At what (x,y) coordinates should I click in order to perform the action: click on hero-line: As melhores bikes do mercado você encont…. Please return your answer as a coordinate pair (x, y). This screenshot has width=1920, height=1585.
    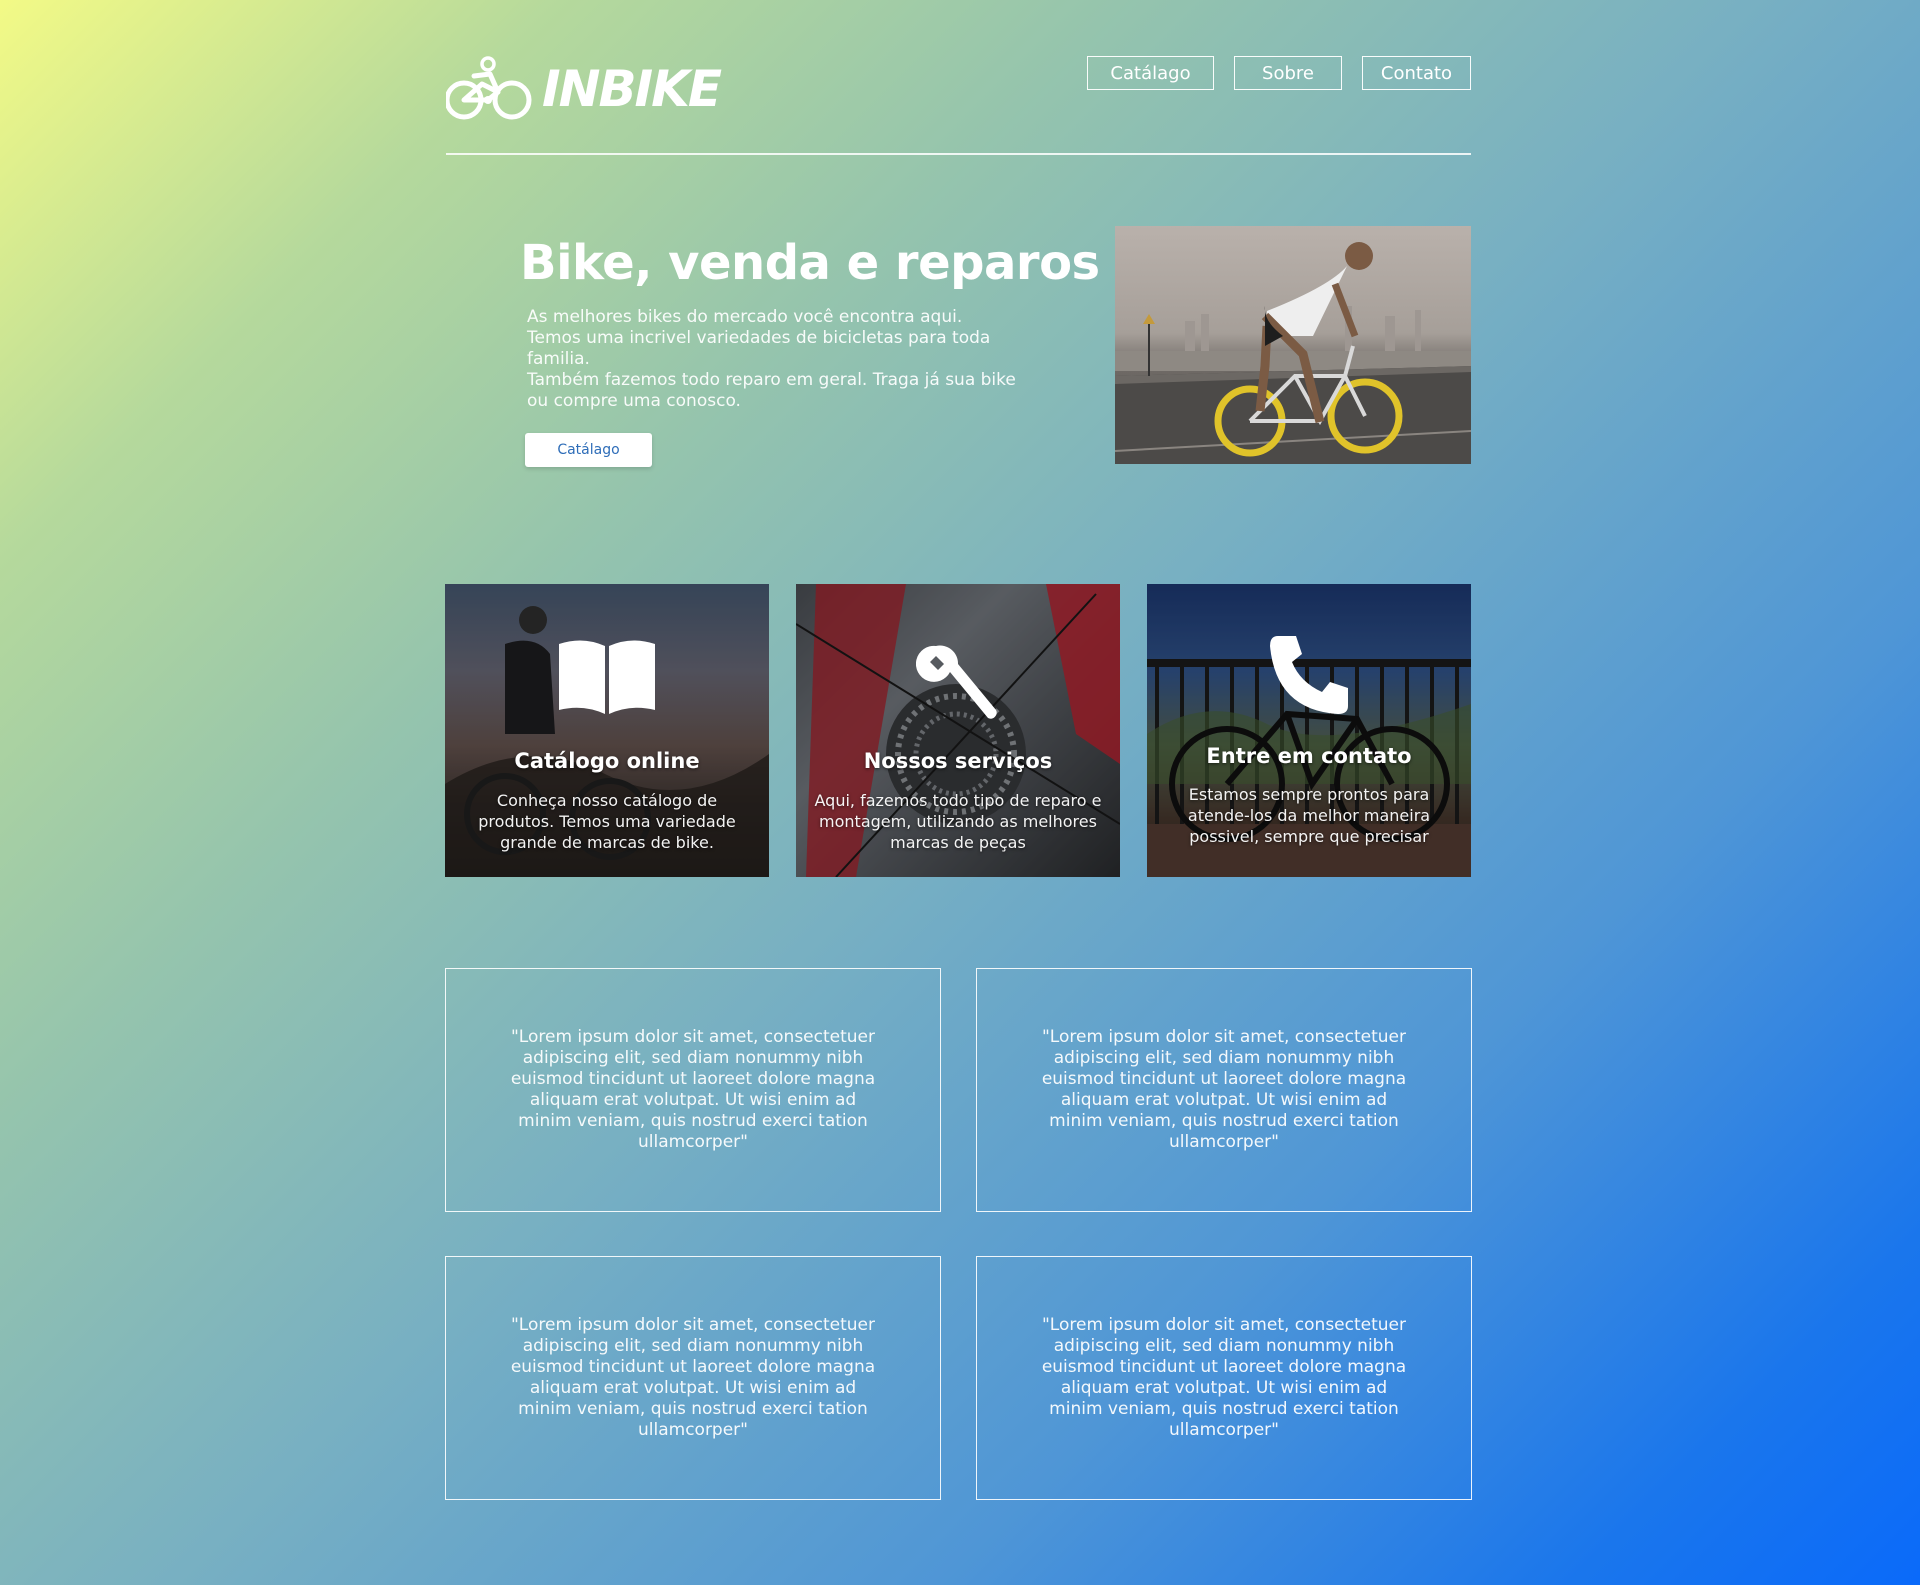
    Looking at the image, I should click on (745, 317).